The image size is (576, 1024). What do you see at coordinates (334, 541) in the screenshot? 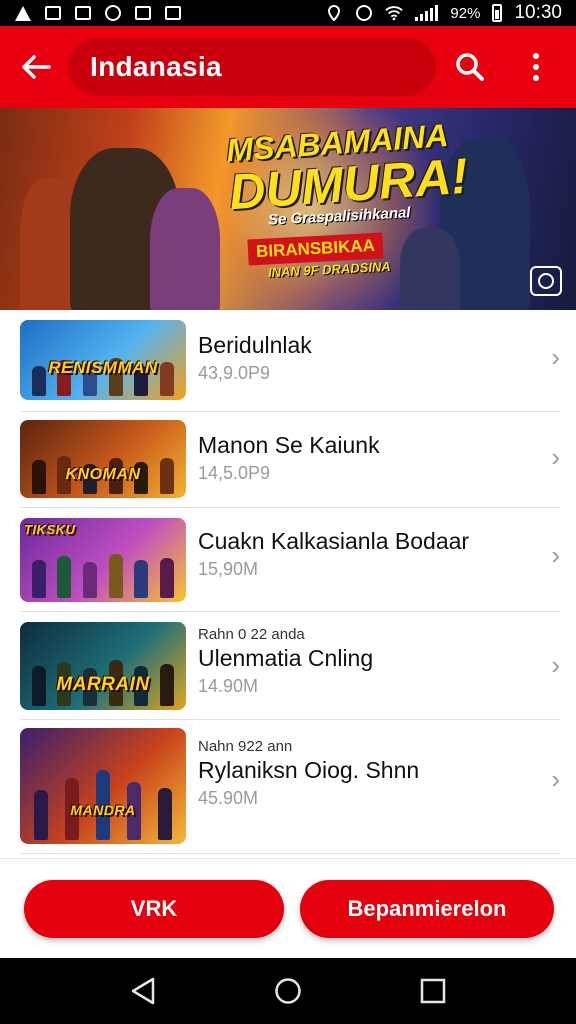
I see `item-name: Cuakn Kalkasianla Bodaar` at bounding box center [334, 541].